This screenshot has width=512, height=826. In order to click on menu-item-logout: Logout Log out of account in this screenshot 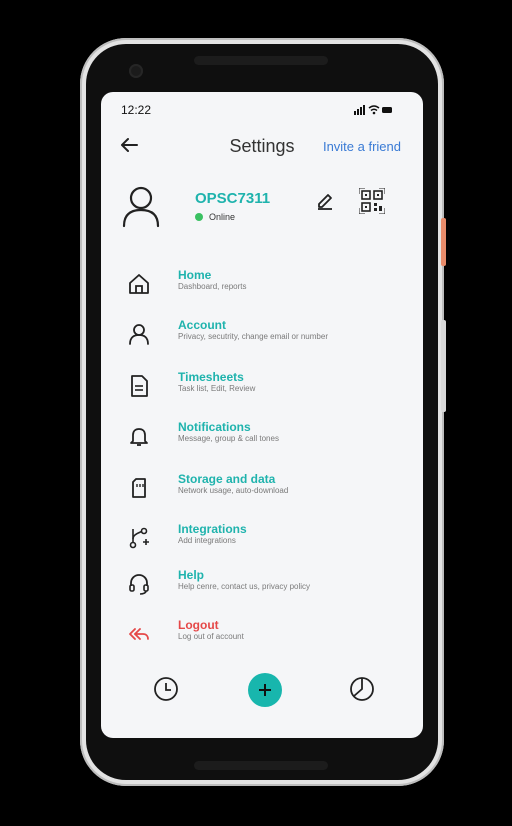, I will do `click(262, 634)`.